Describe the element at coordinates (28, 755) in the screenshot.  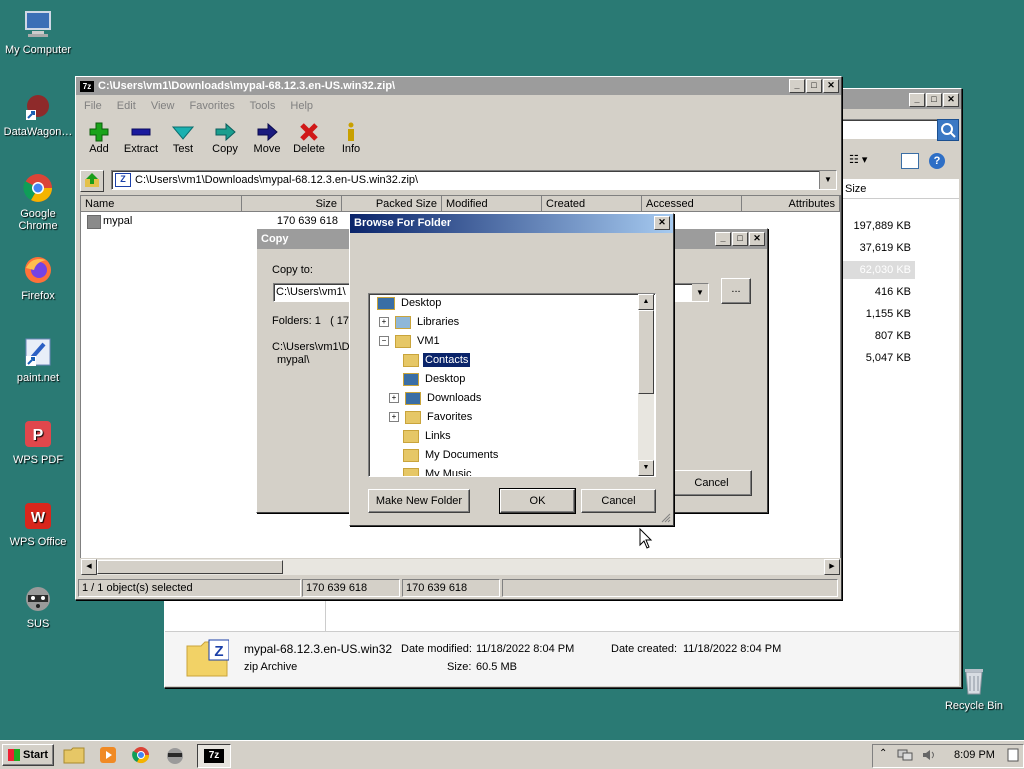
I see `start-button: Start` at that location.